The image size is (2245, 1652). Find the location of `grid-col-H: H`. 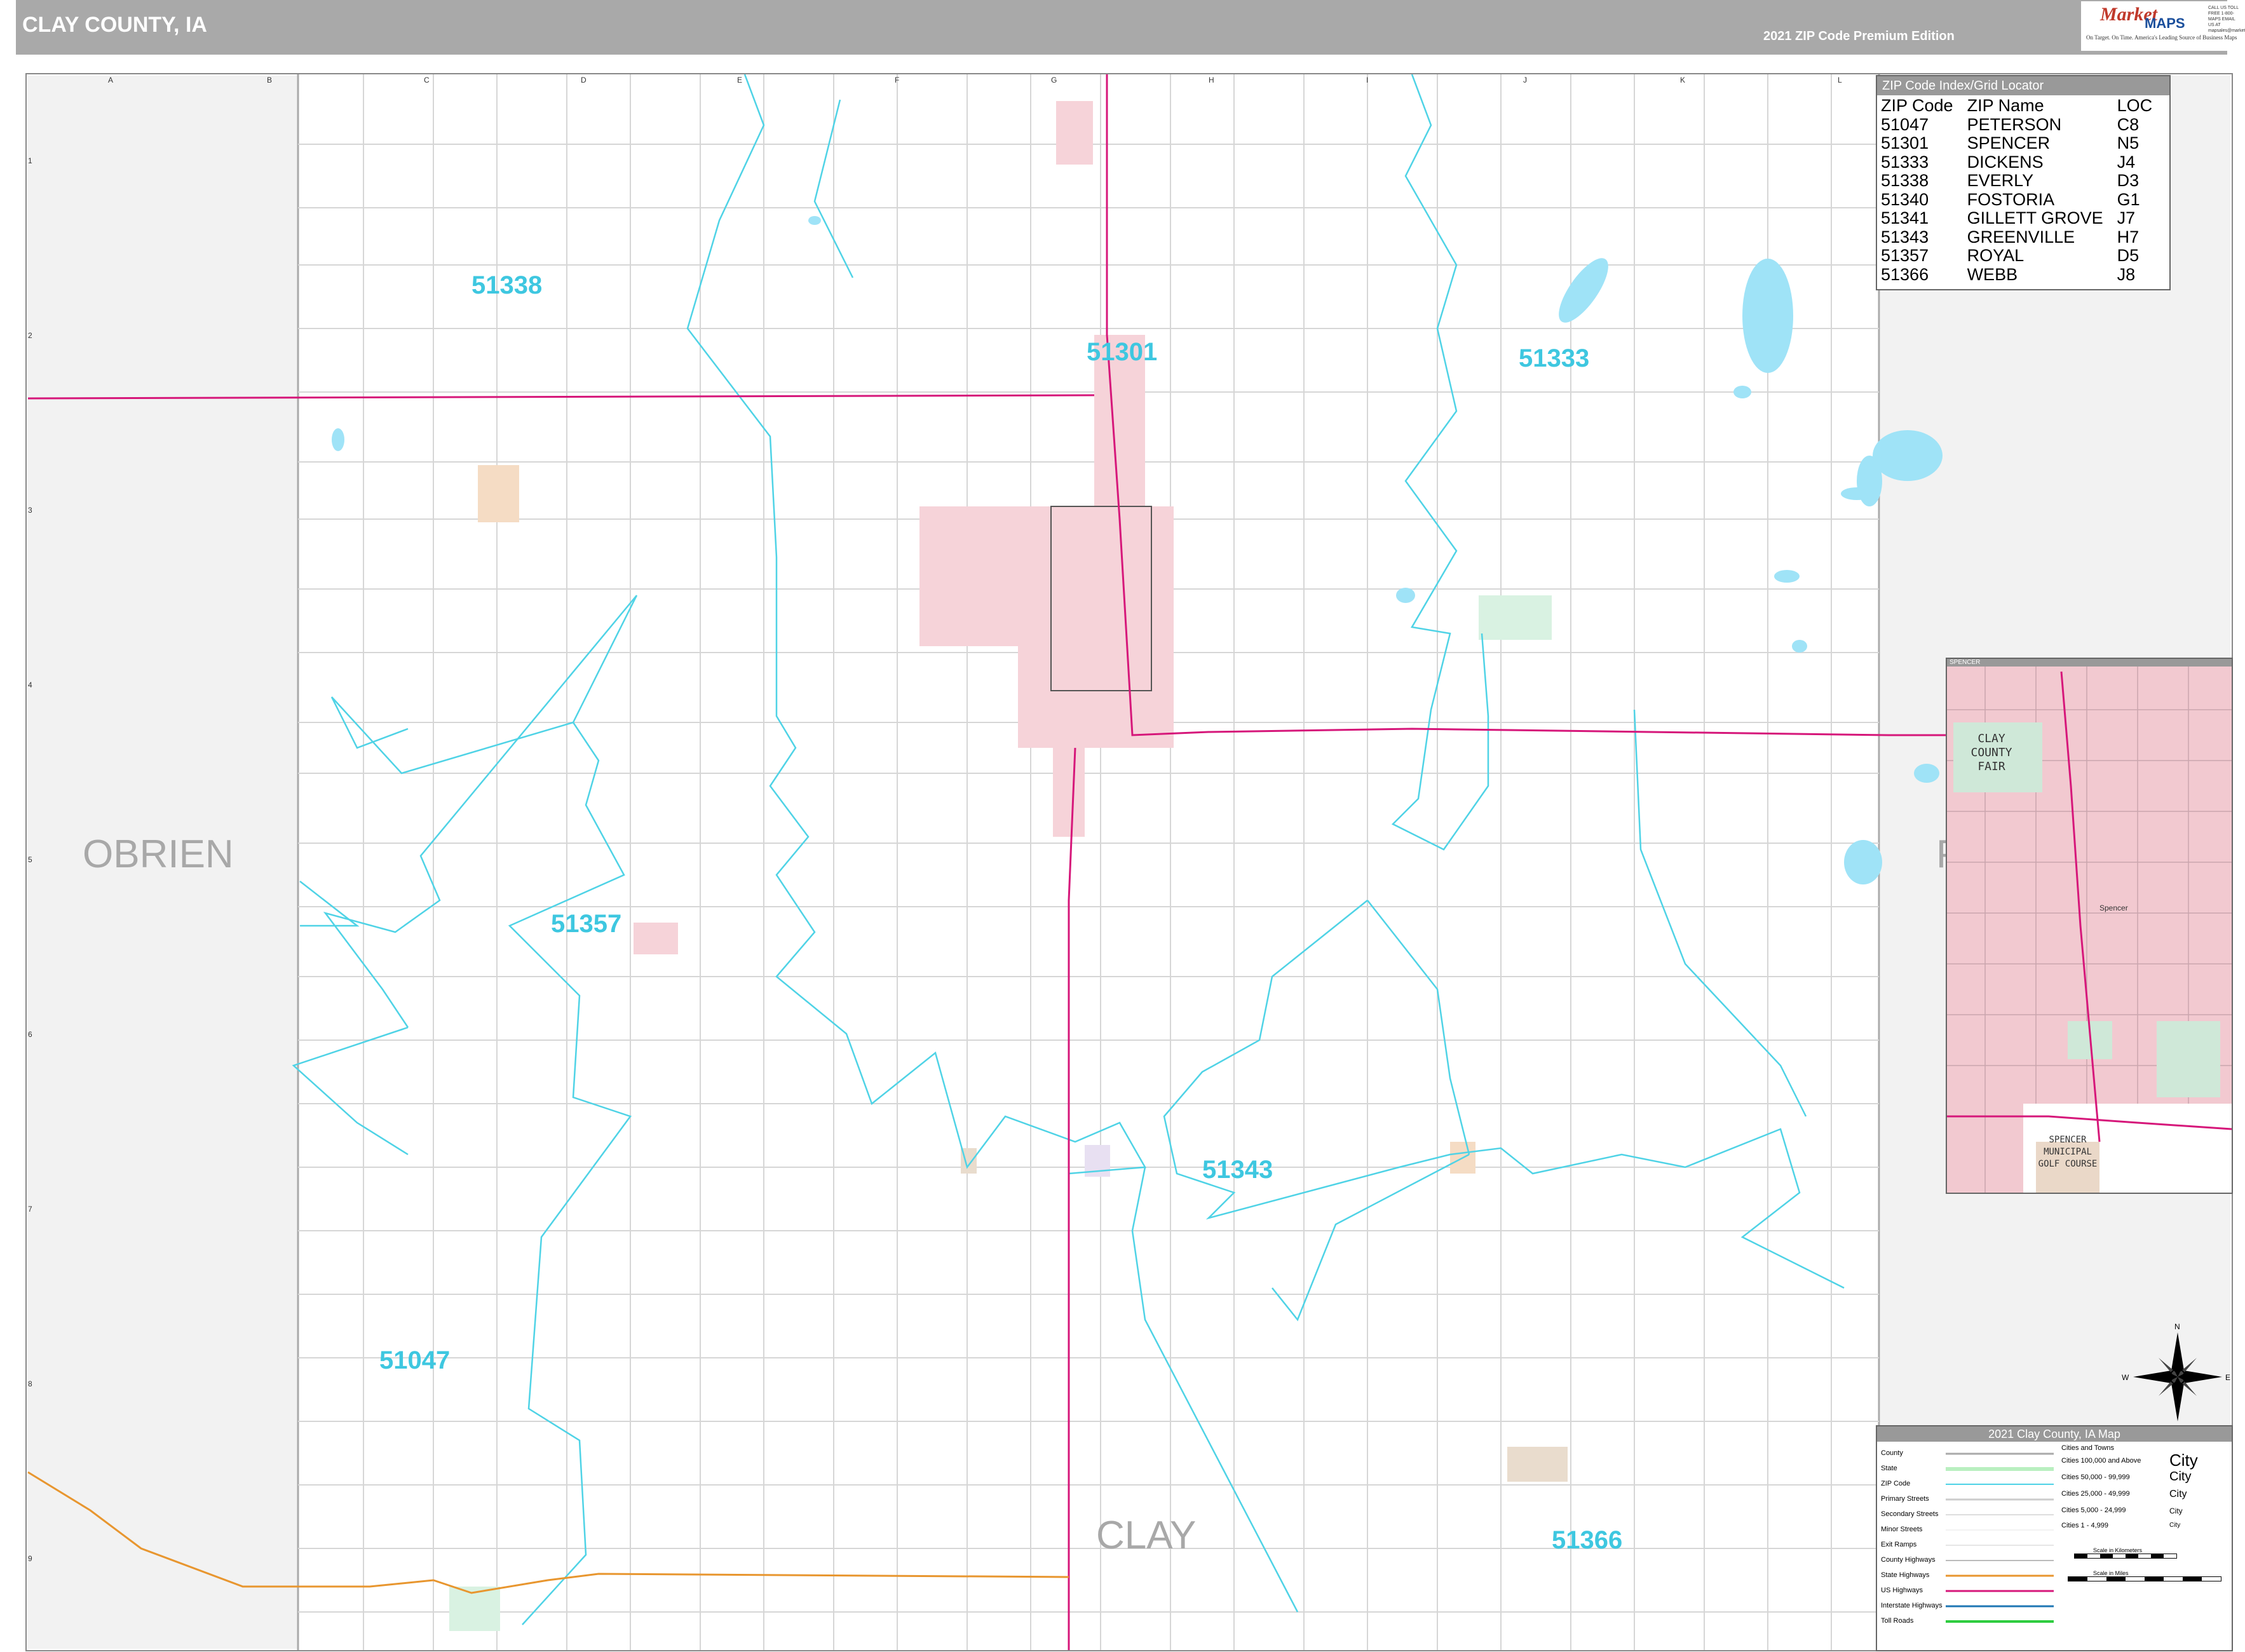

grid-col-H: H is located at coordinates (1211, 80).